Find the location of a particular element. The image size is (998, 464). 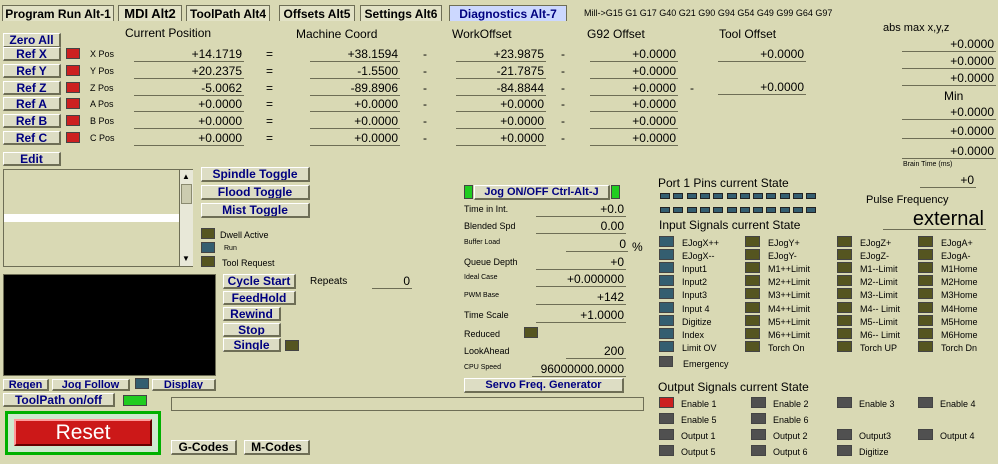

axis-label: Z Pos is located at coordinates (102, 88).